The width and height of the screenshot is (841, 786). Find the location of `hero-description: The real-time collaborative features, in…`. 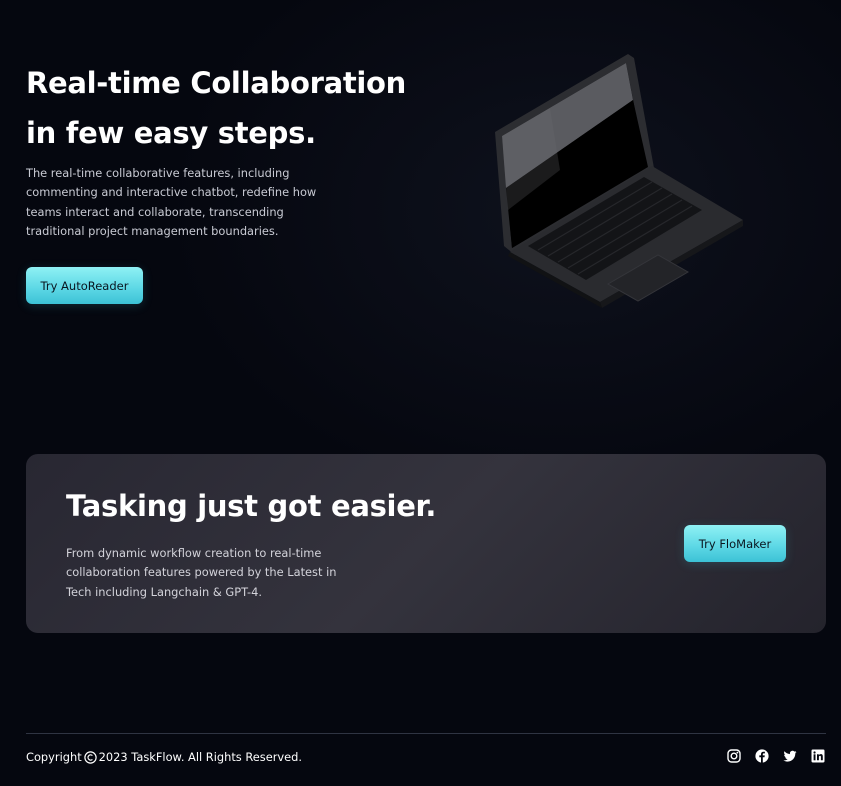

hero-description: The real-time collaborative features, in… is located at coordinates (171, 202).